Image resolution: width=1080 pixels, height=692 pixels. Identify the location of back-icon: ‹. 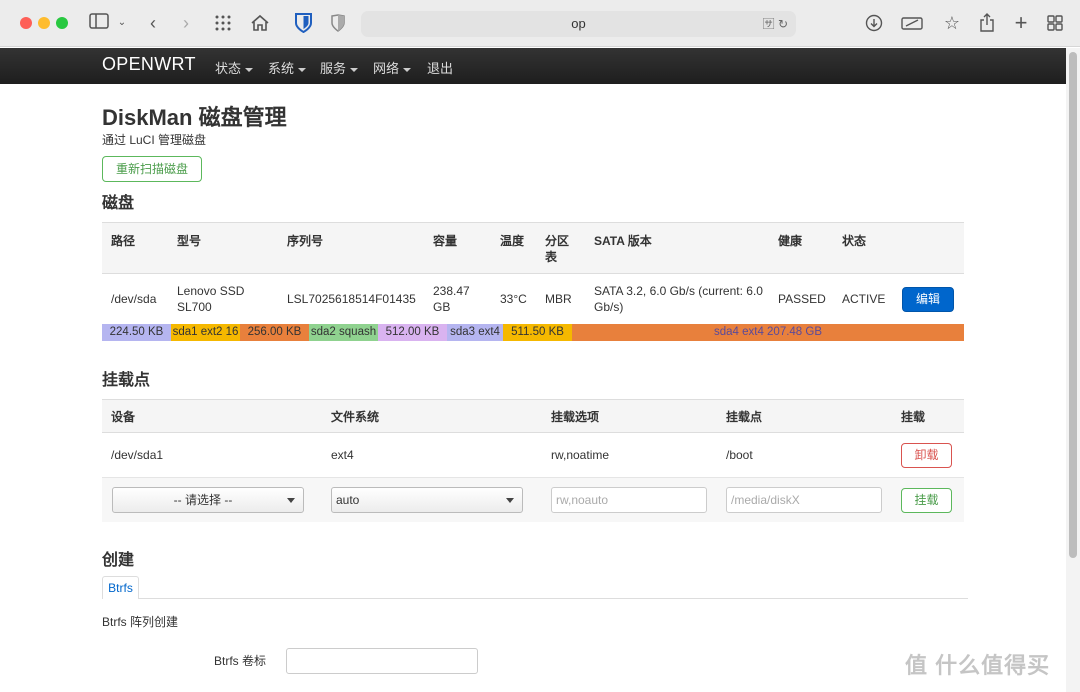
(153, 23).